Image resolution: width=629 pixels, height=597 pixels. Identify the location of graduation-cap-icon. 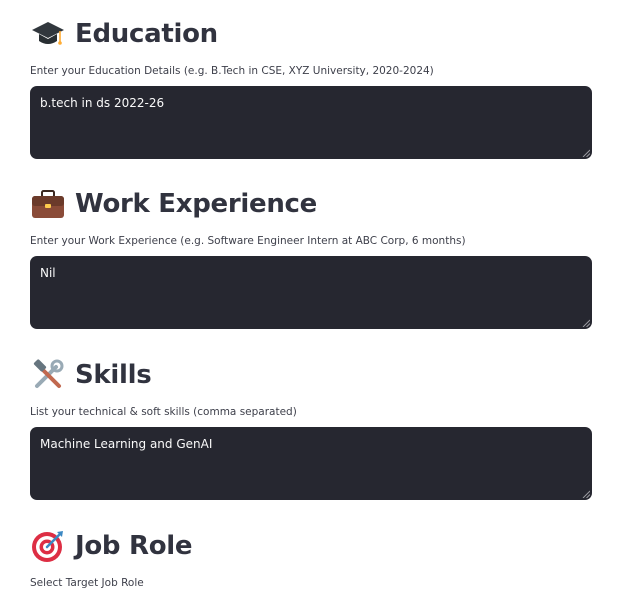
(48, 34).